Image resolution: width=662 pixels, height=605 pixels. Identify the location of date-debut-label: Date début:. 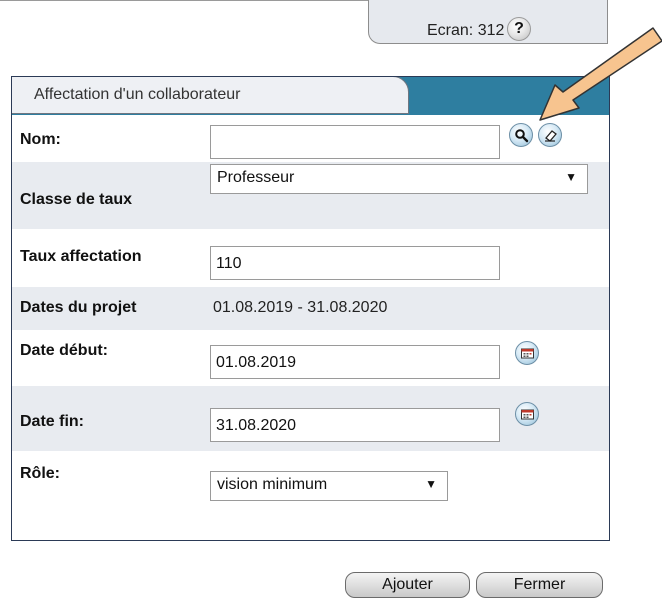
(64, 350).